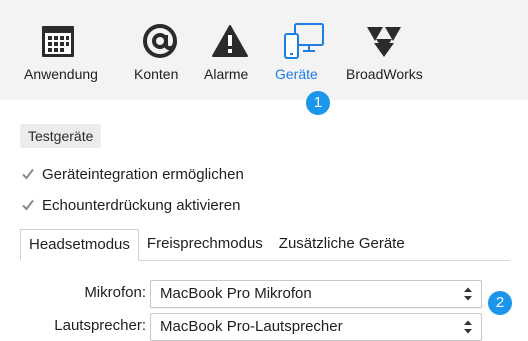  I want to click on checkbox-device-integration: Geräteintegration ermöglichen, so click(132, 174).